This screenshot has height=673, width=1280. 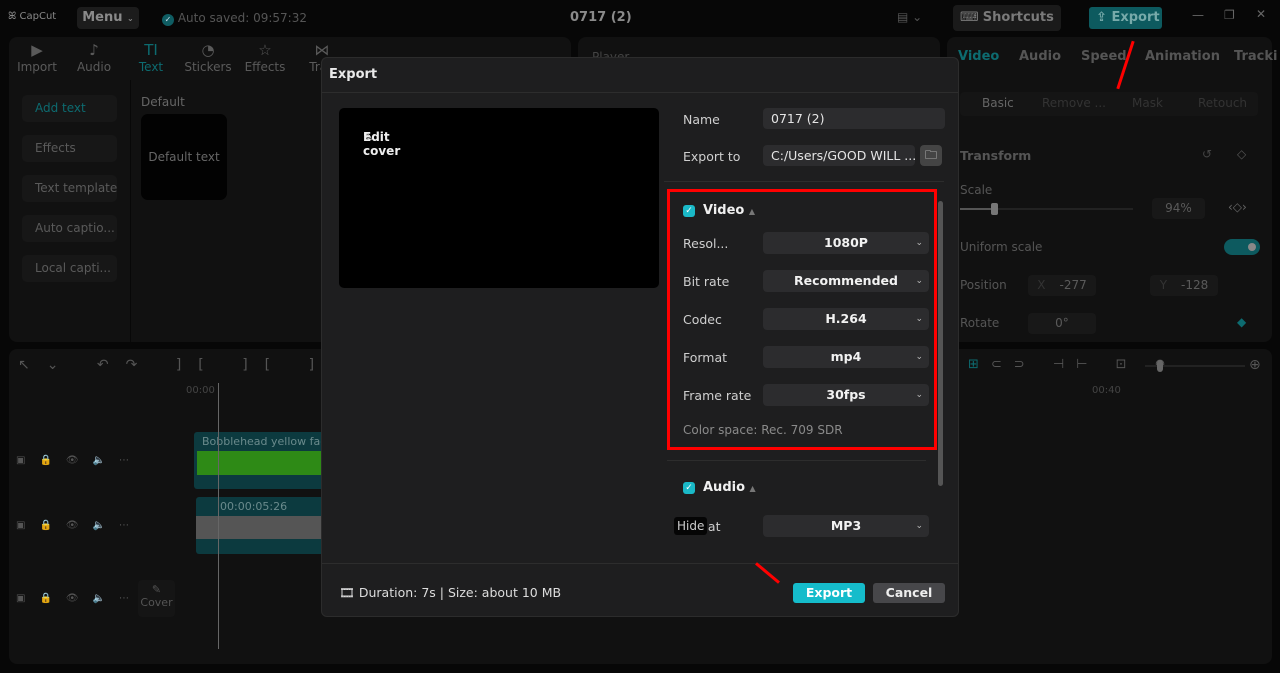 I want to click on default-text-preset: Default text, so click(x=184, y=157).